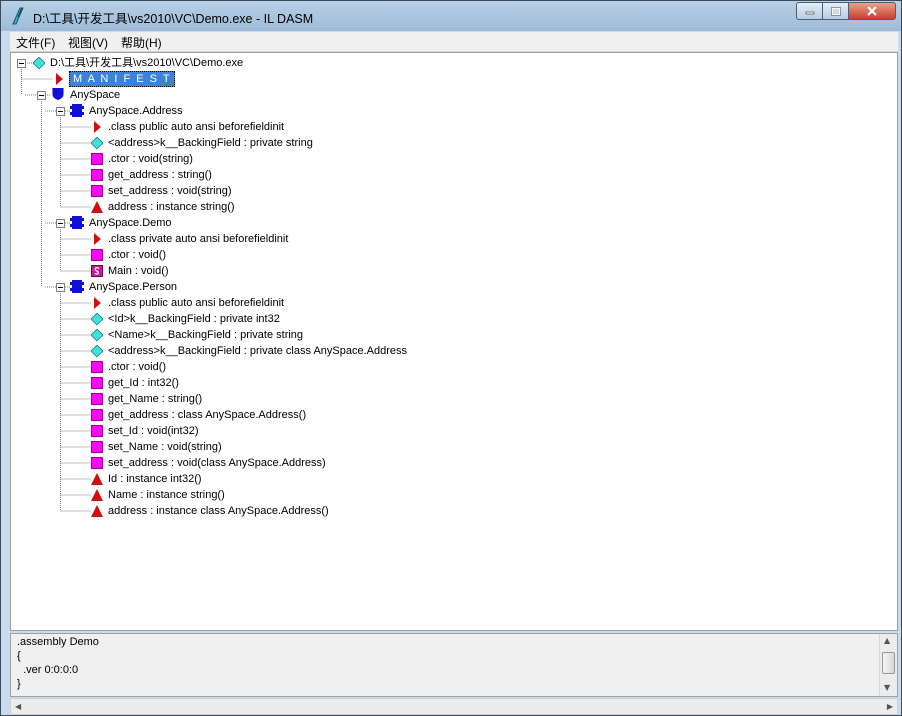  I want to click on tree-node-label: address : instance string(), so click(171, 207).